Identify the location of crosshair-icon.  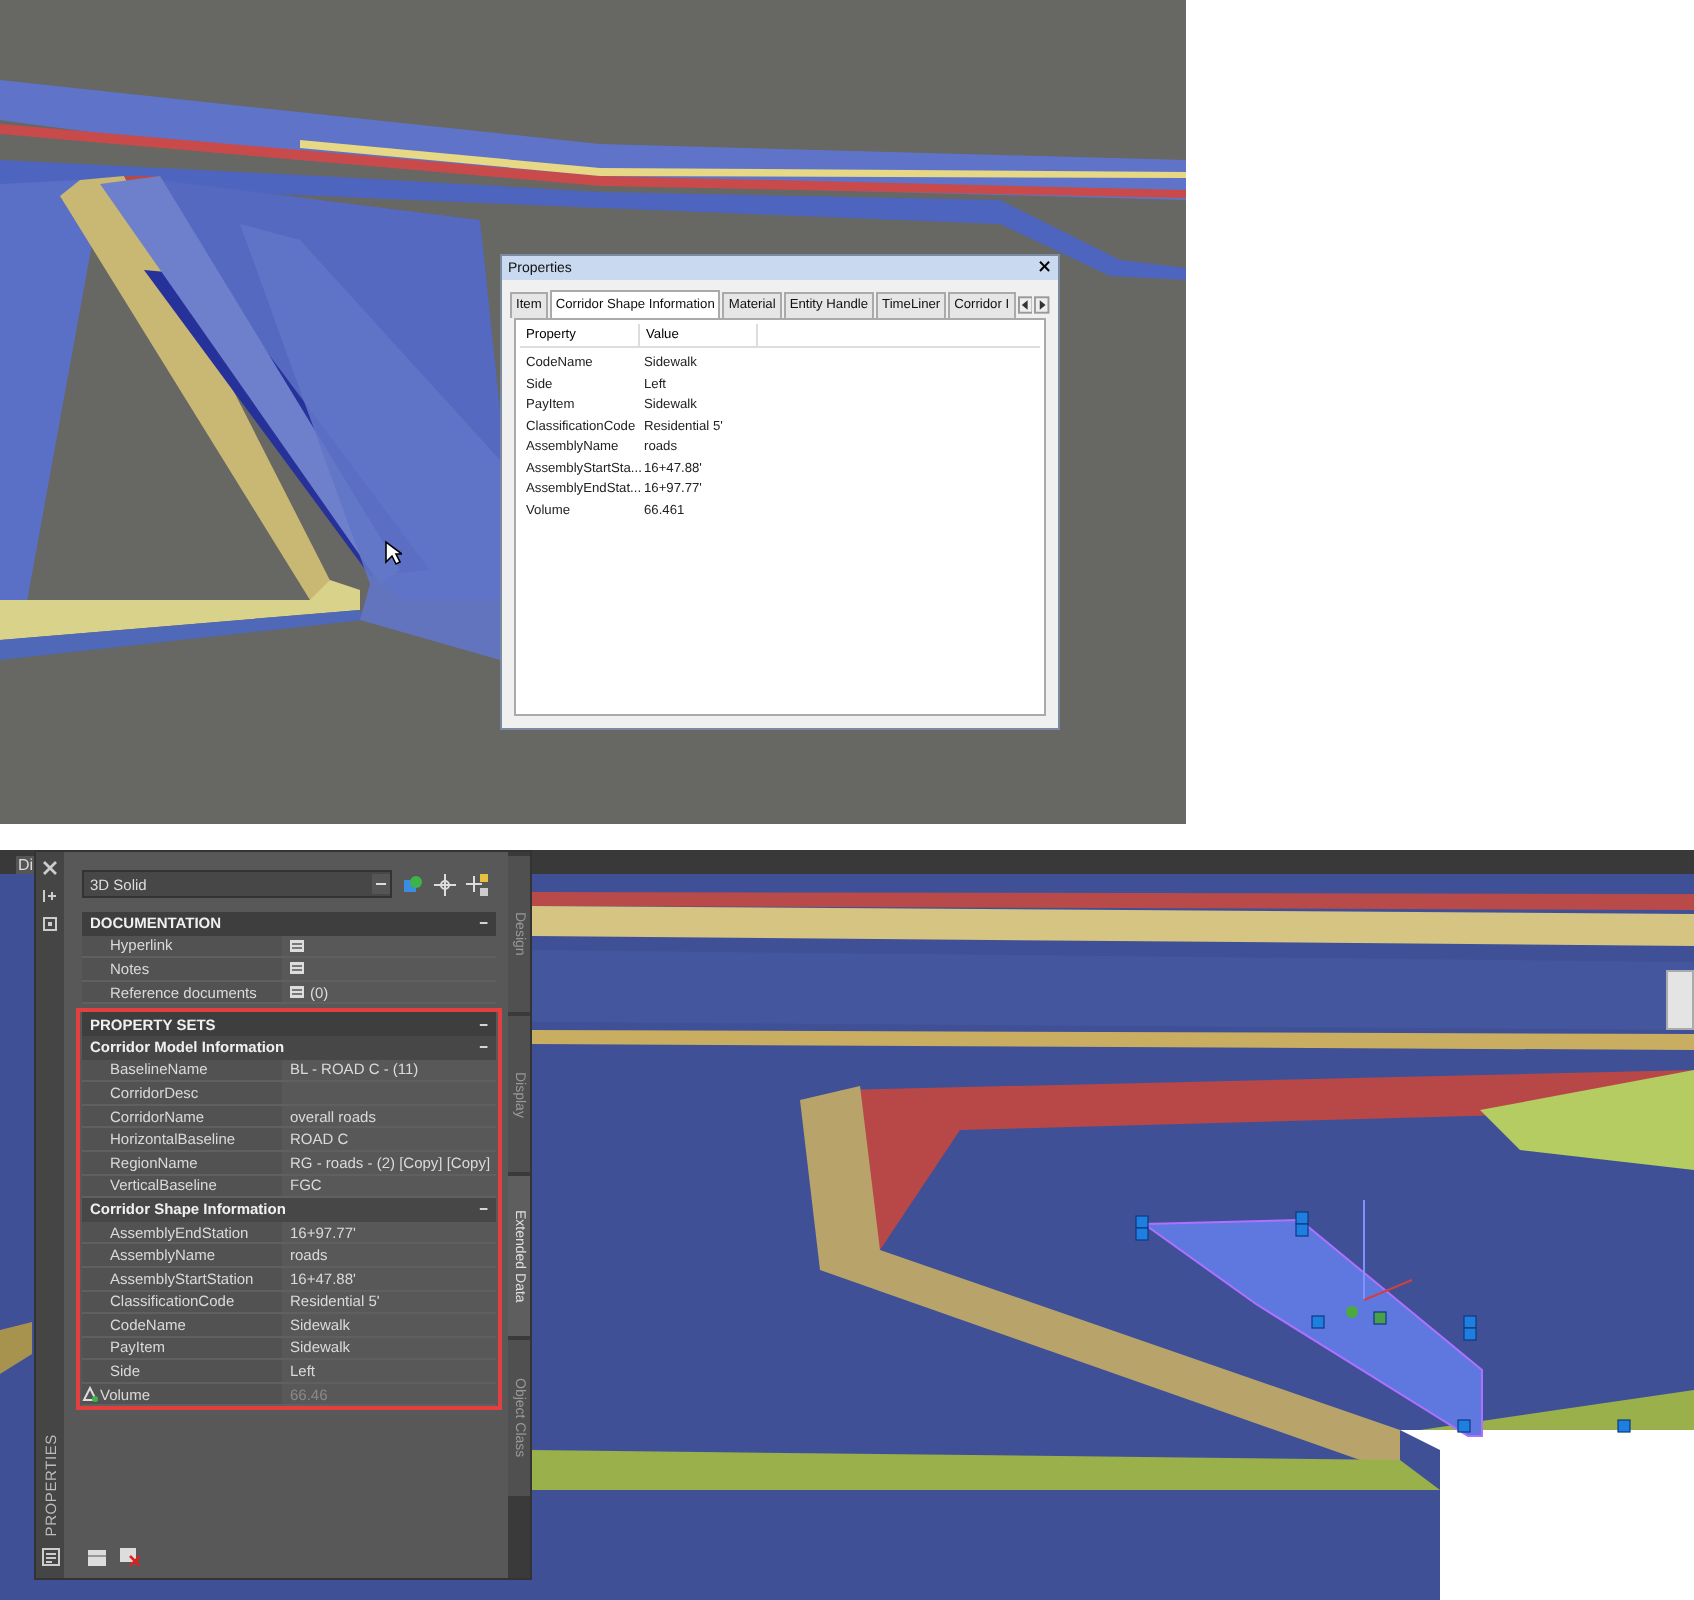
(445, 884).